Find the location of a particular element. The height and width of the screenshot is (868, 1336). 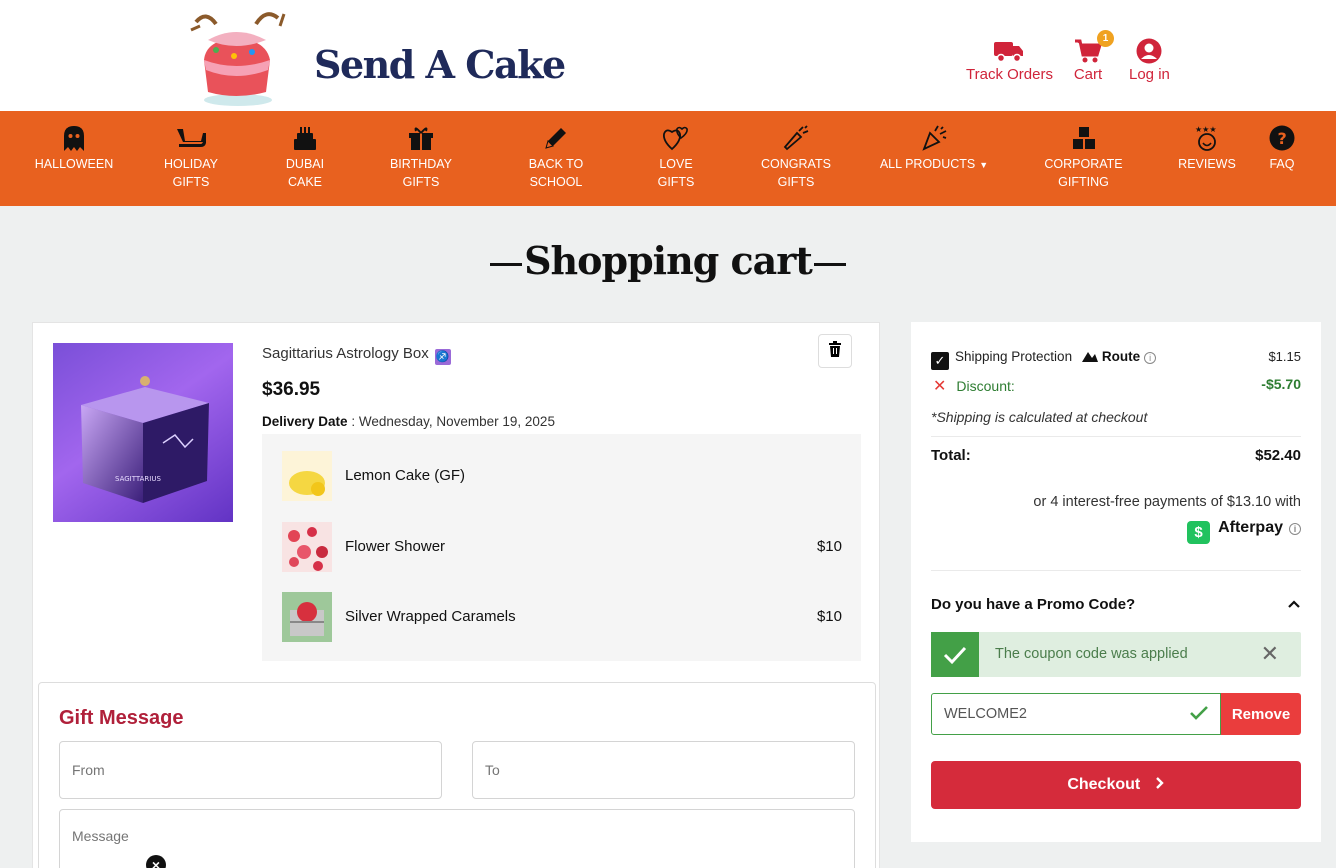

chevron-down-icon: ▼ is located at coordinates (984, 165).